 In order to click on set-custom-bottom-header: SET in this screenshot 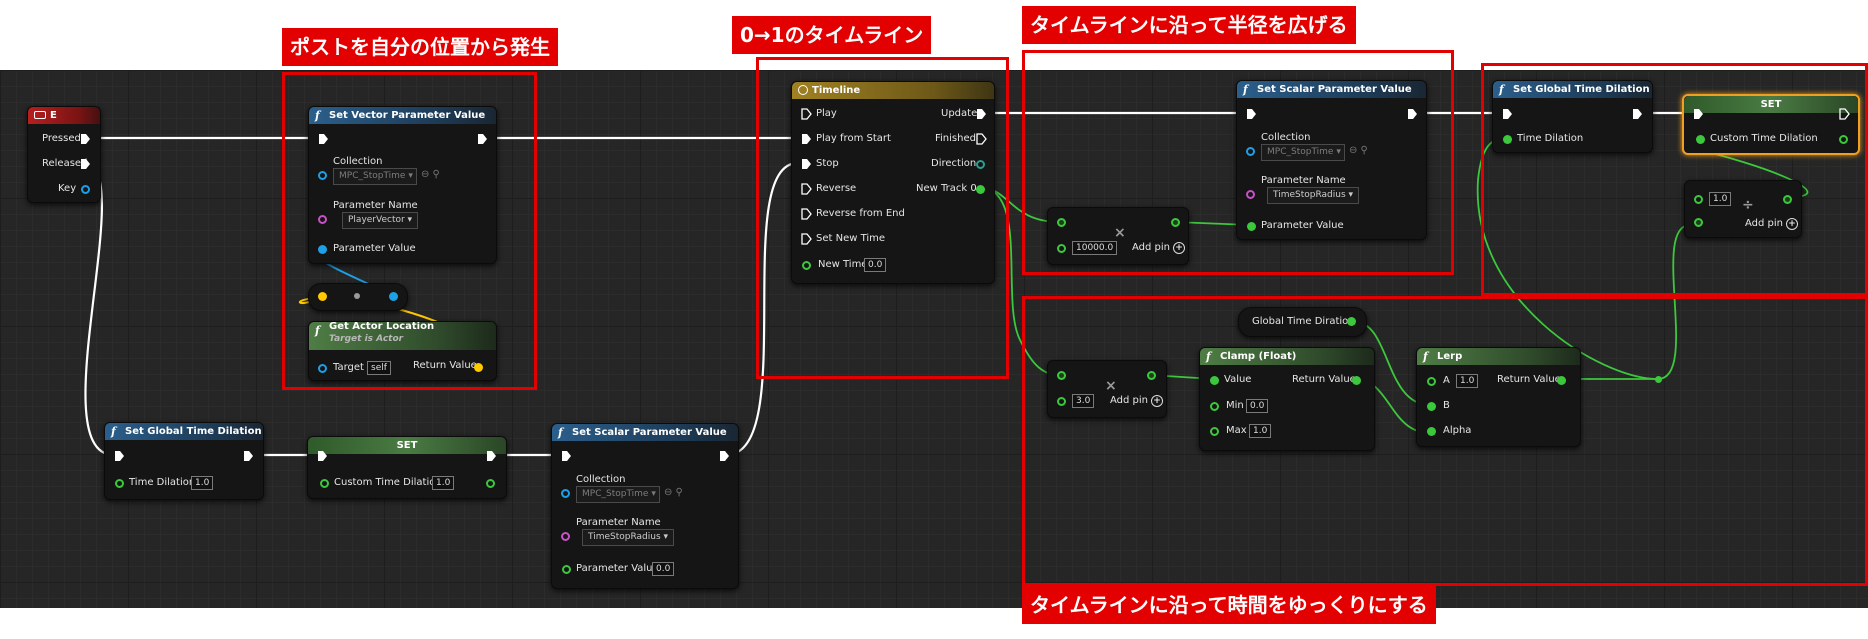, I will do `click(407, 445)`.